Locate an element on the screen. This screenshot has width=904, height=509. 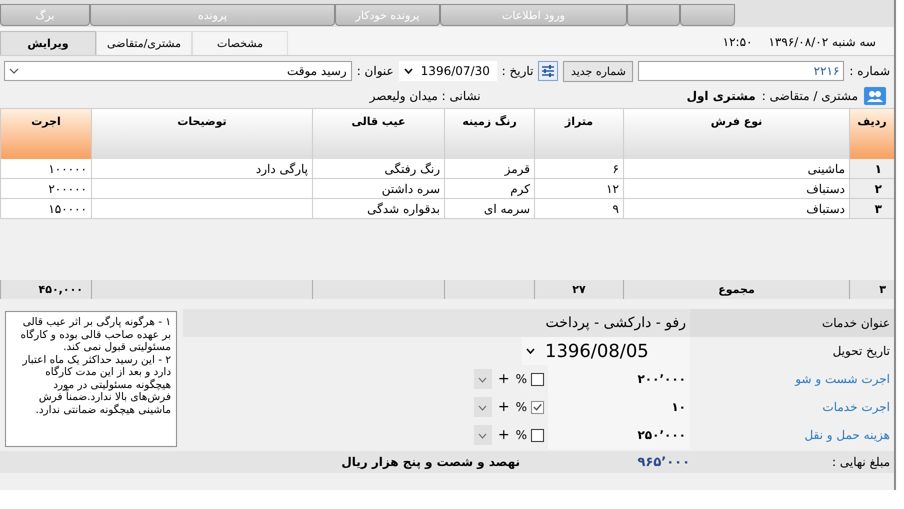
view-tab: ویرایش is located at coordinates (48, 43).